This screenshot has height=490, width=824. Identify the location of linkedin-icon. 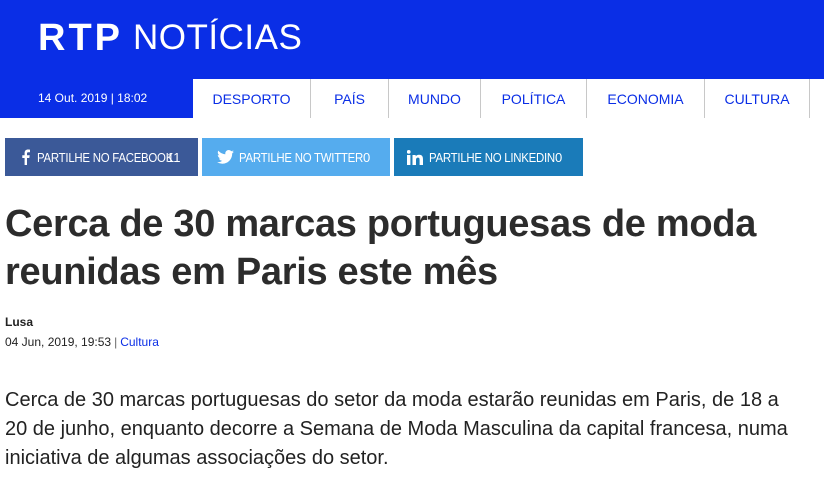
(415, 157).